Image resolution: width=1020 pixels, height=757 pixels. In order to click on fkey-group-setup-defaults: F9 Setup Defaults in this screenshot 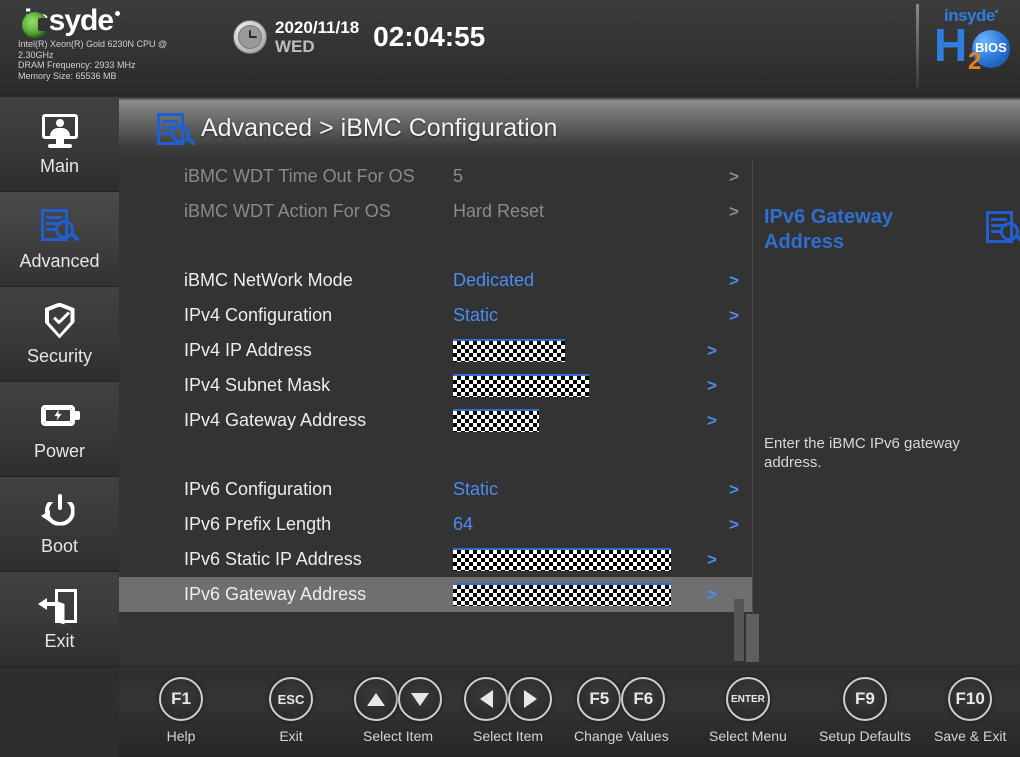, I will do `click(865, 710)`.